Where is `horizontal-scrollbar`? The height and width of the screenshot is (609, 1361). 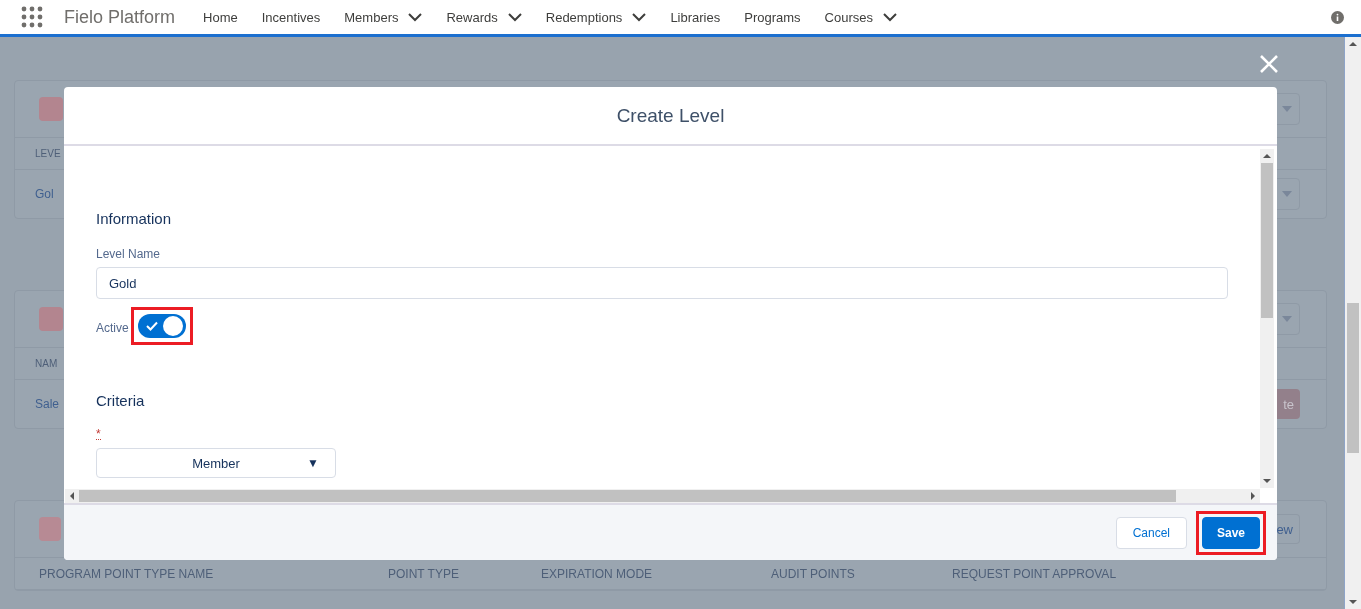 horizontal-scrollbar is located at coordinates (662, 496).